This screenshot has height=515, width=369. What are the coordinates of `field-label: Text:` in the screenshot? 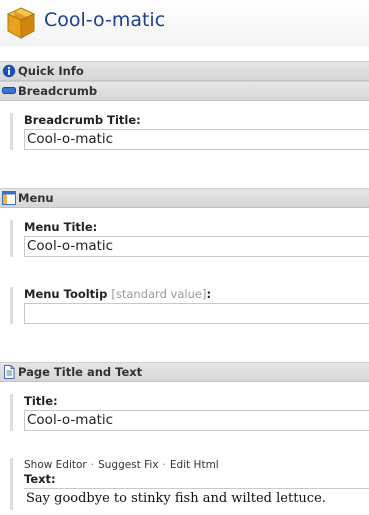 It's located at (40, 479).